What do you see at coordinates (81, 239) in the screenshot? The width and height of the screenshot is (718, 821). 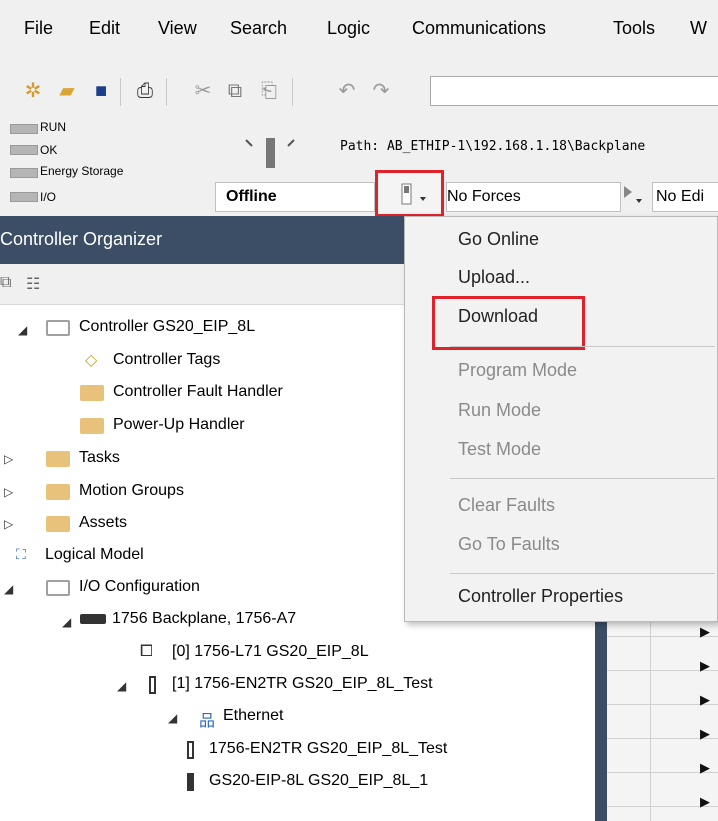 I see `organizer-title: Controller Organizer` at bounding box center [81, 239].